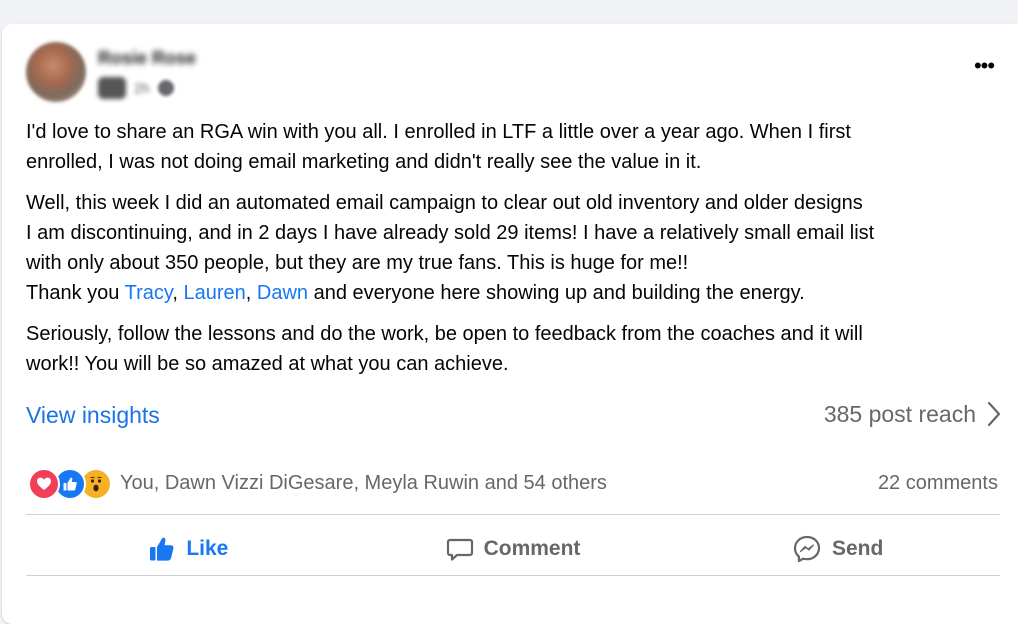  What do you see at coordinates (147, 58) in the screenshot?
I see `author-name: Rosie Rose` at bounding box center [147, 58].